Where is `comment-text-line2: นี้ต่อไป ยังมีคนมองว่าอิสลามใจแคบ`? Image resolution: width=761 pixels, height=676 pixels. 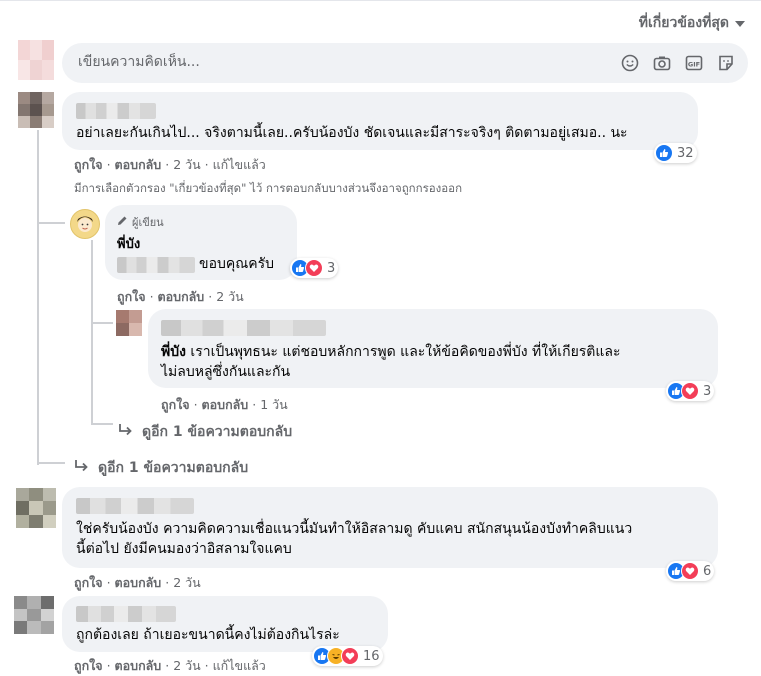
comment-text-line2: นี้ต่อไป ยังมีคนมองว่าอิสลามใจแคบ is located at coordinates (184, 549).